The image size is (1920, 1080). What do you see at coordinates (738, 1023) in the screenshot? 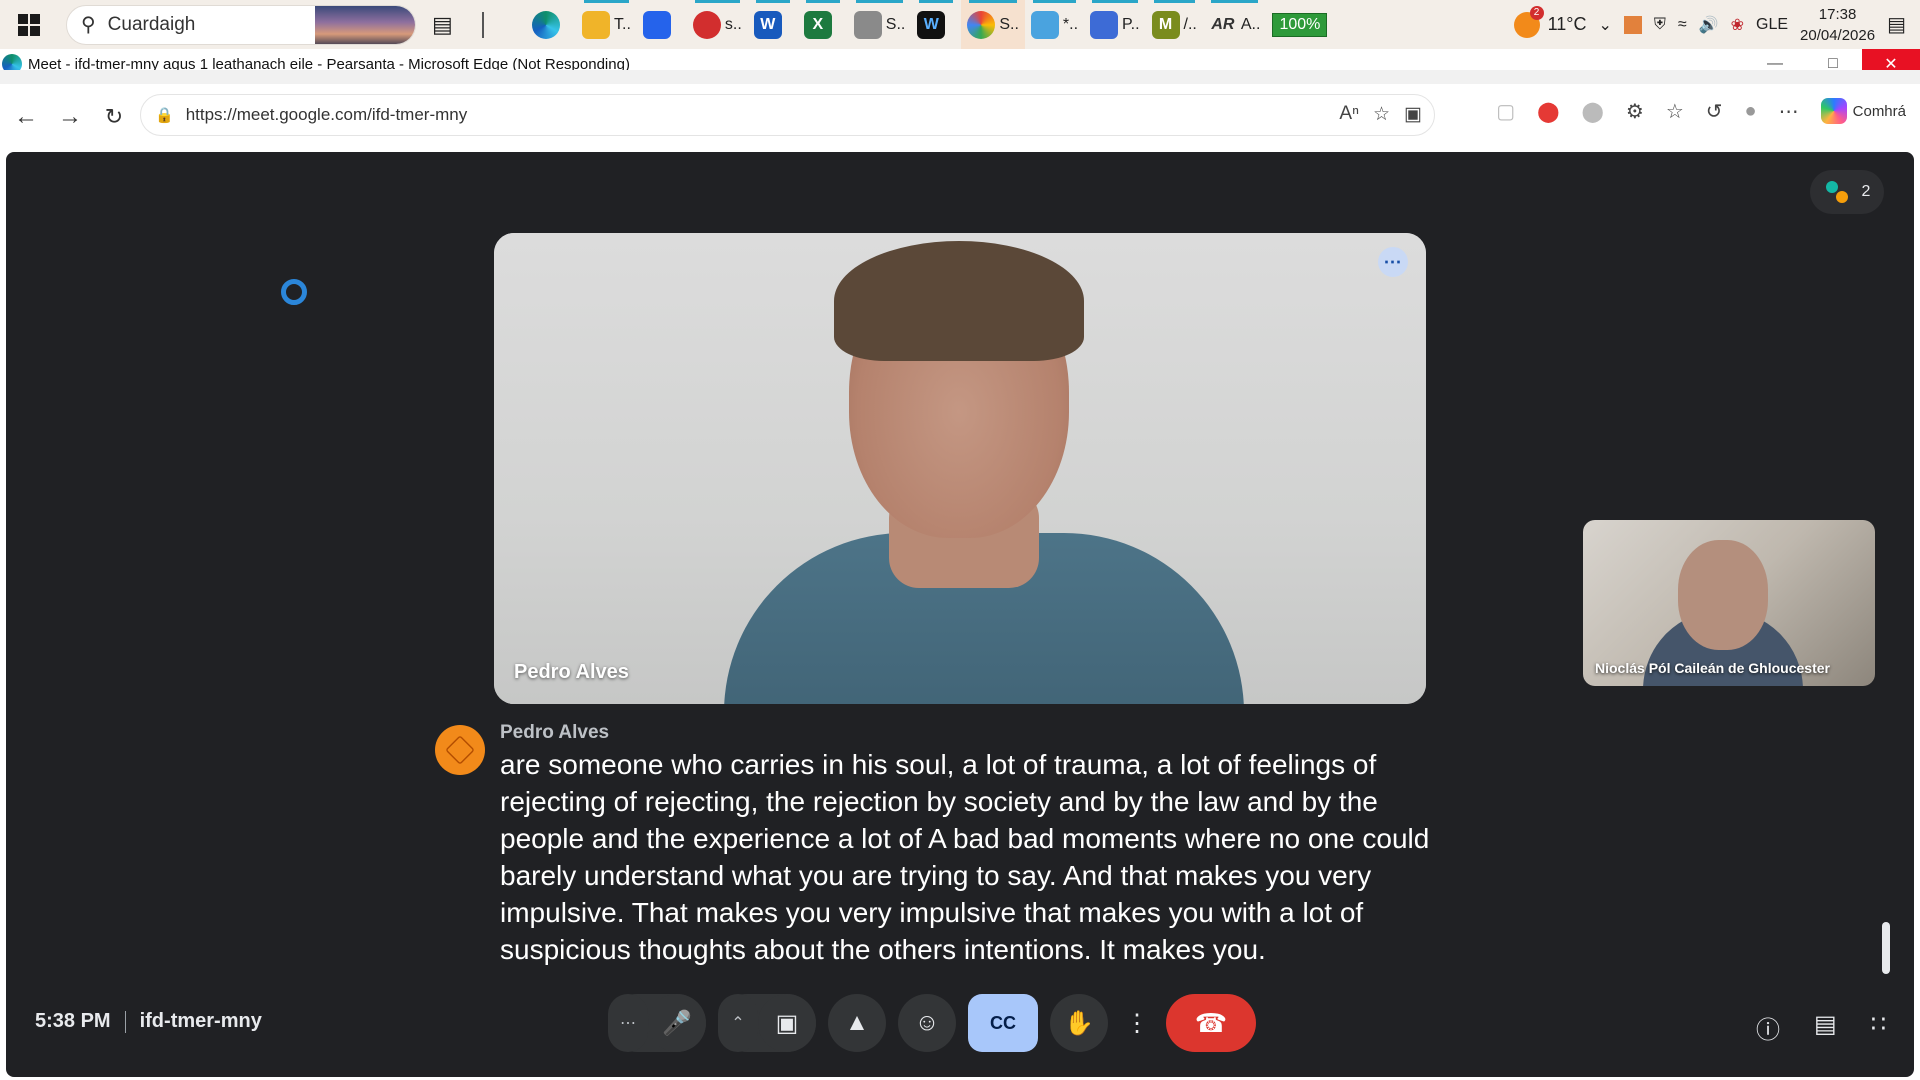
I see `video-options-button: ⌃` at bounding box center [738, 1023].